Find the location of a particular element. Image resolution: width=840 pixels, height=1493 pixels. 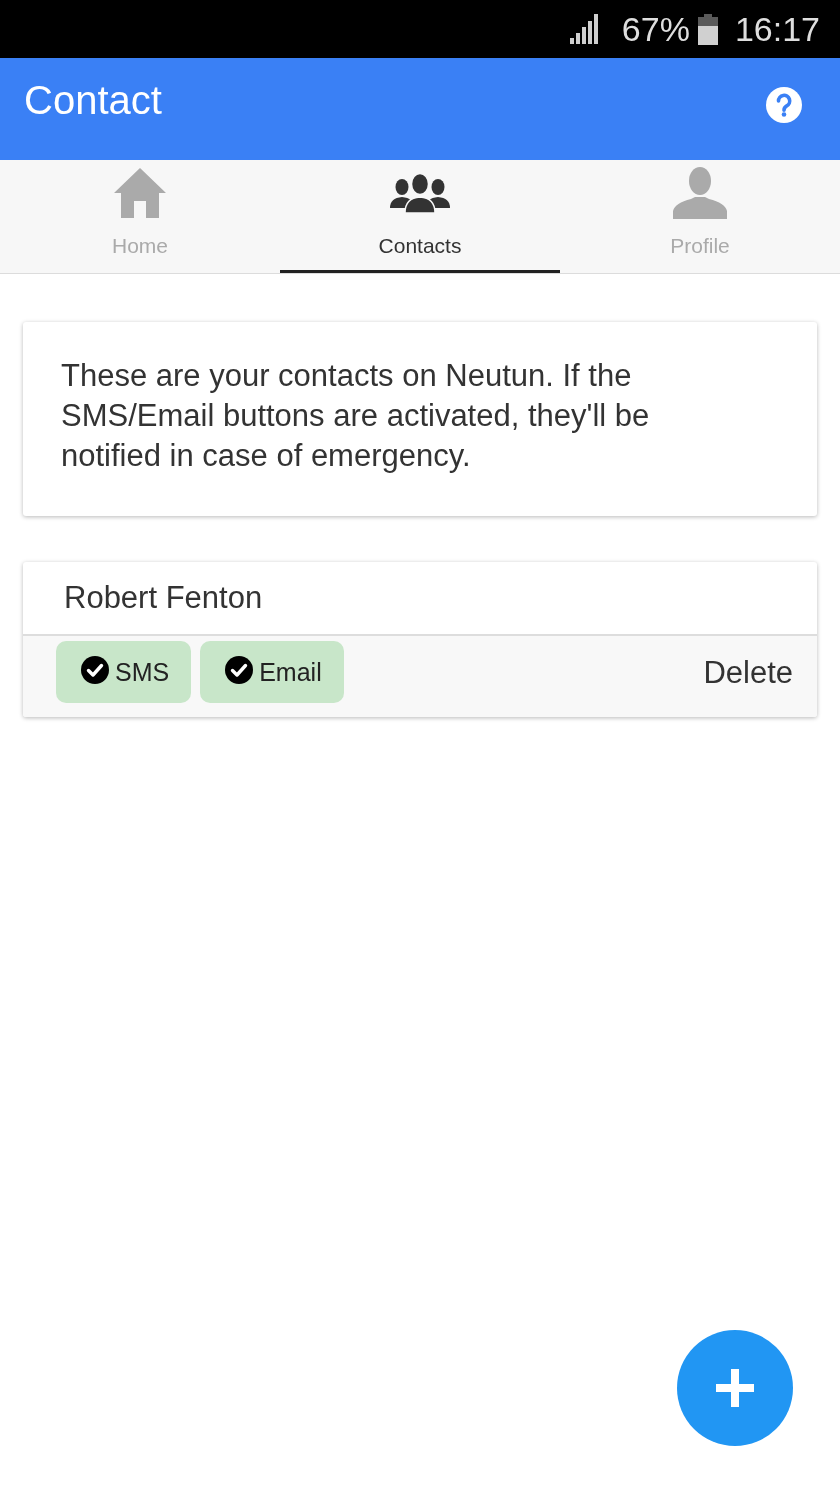

signal-icon is located at coordinates (584, 29).